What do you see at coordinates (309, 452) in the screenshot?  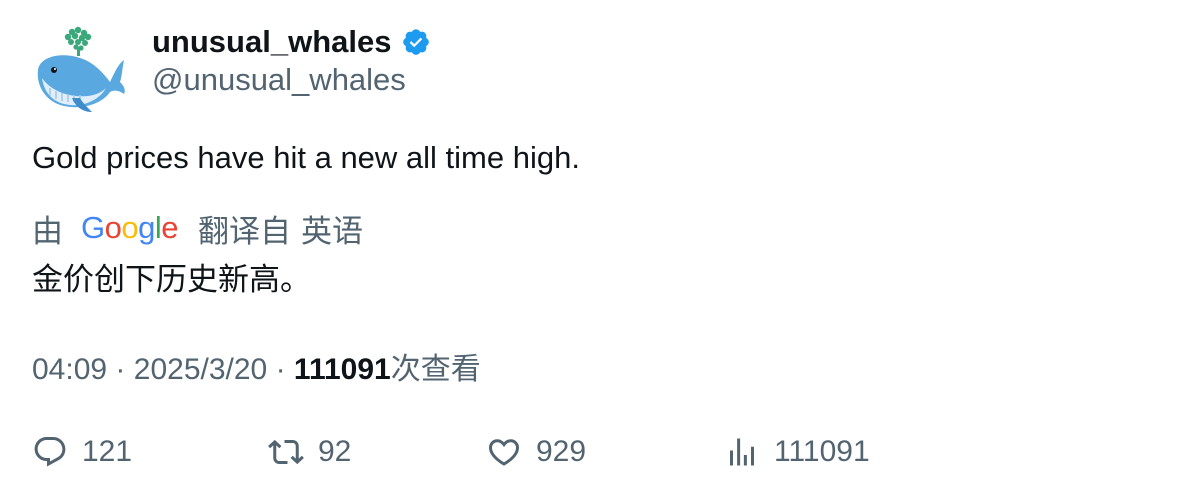 I see `retweet-button: 92` at bounding box center [309, 452].